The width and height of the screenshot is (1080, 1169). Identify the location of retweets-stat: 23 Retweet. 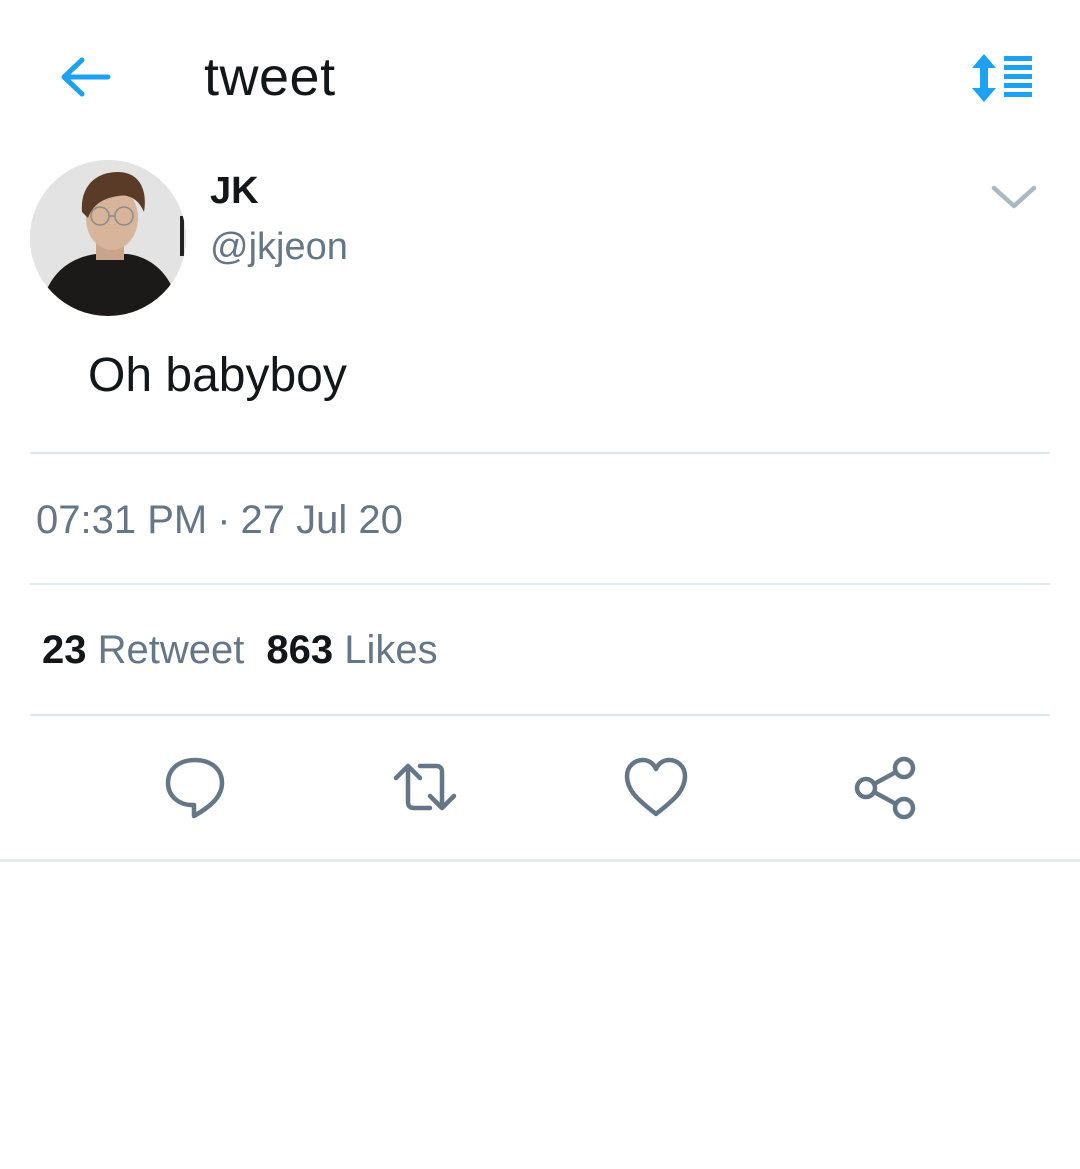
(143, 650).